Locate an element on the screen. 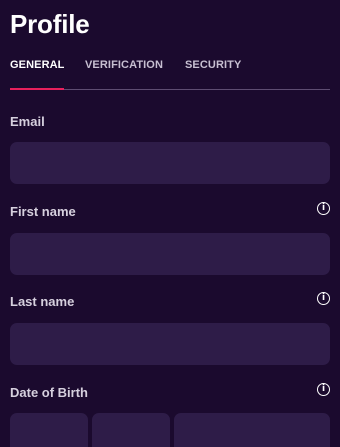 The height and width of the screenshot is (447, 340). first-name-field is located at coordinates (170, 254).